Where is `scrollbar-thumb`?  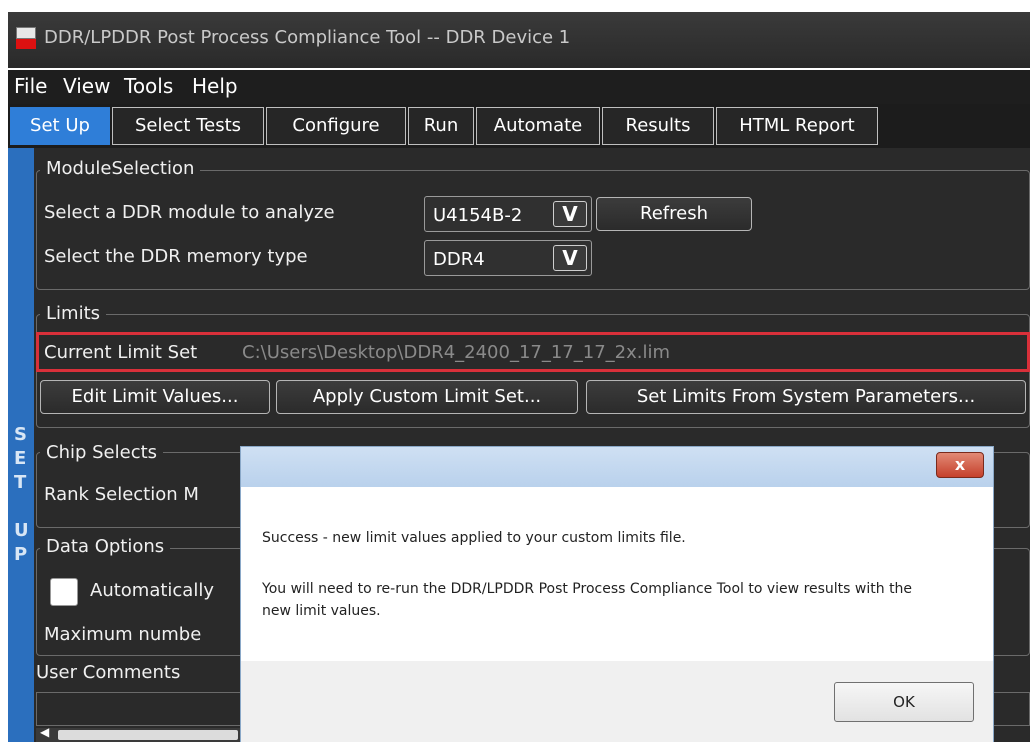 scrollbar-thumb is located at coordinates (148, 735).